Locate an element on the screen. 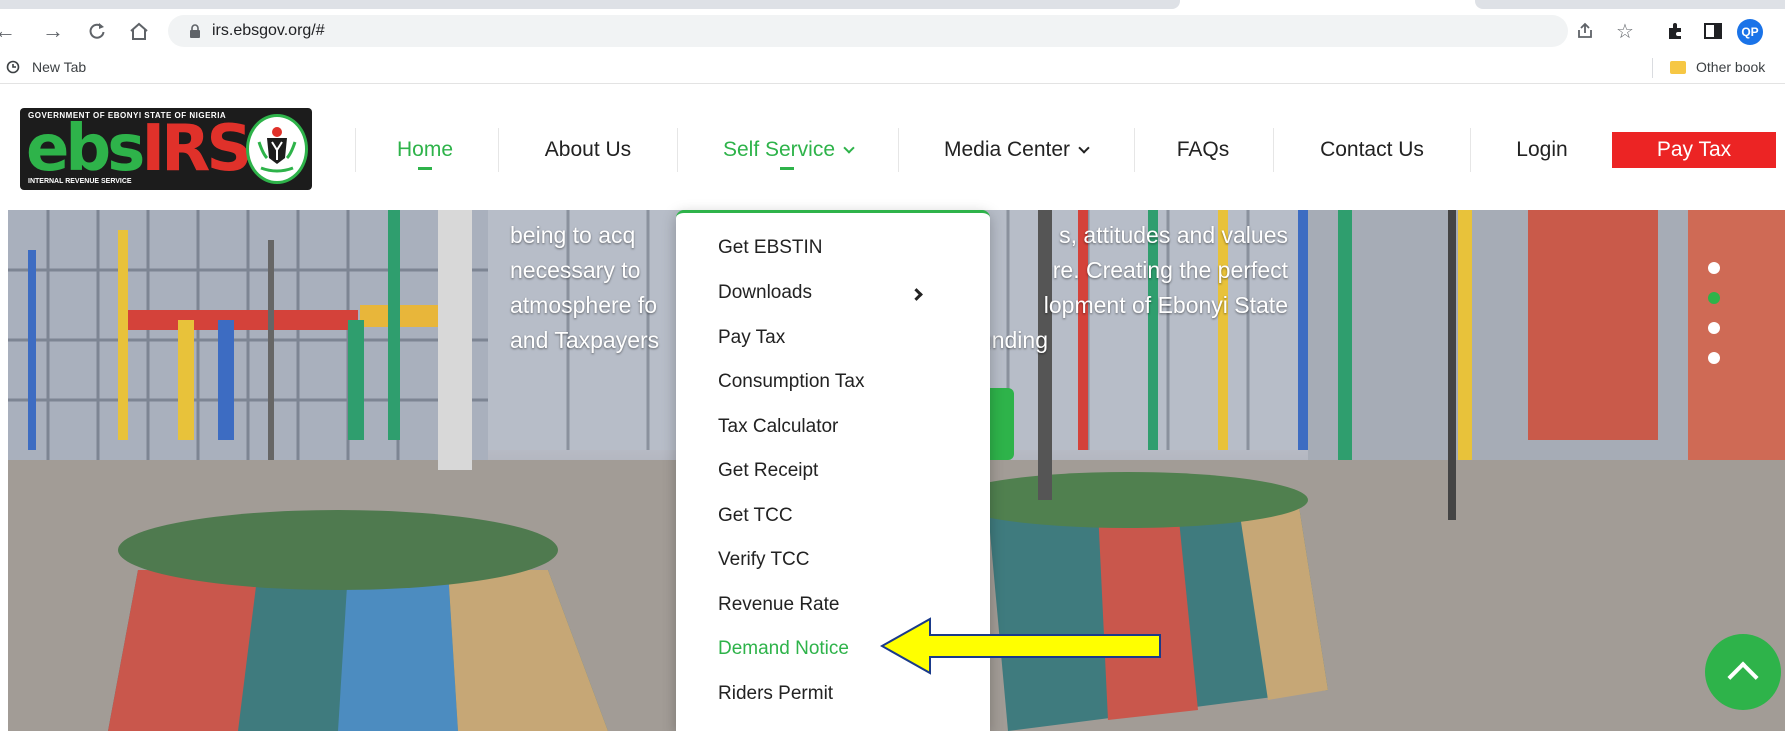 This screenshot has width=1785, height=731. other-bookmarks: Other book is located at coordinates (1717, 67).